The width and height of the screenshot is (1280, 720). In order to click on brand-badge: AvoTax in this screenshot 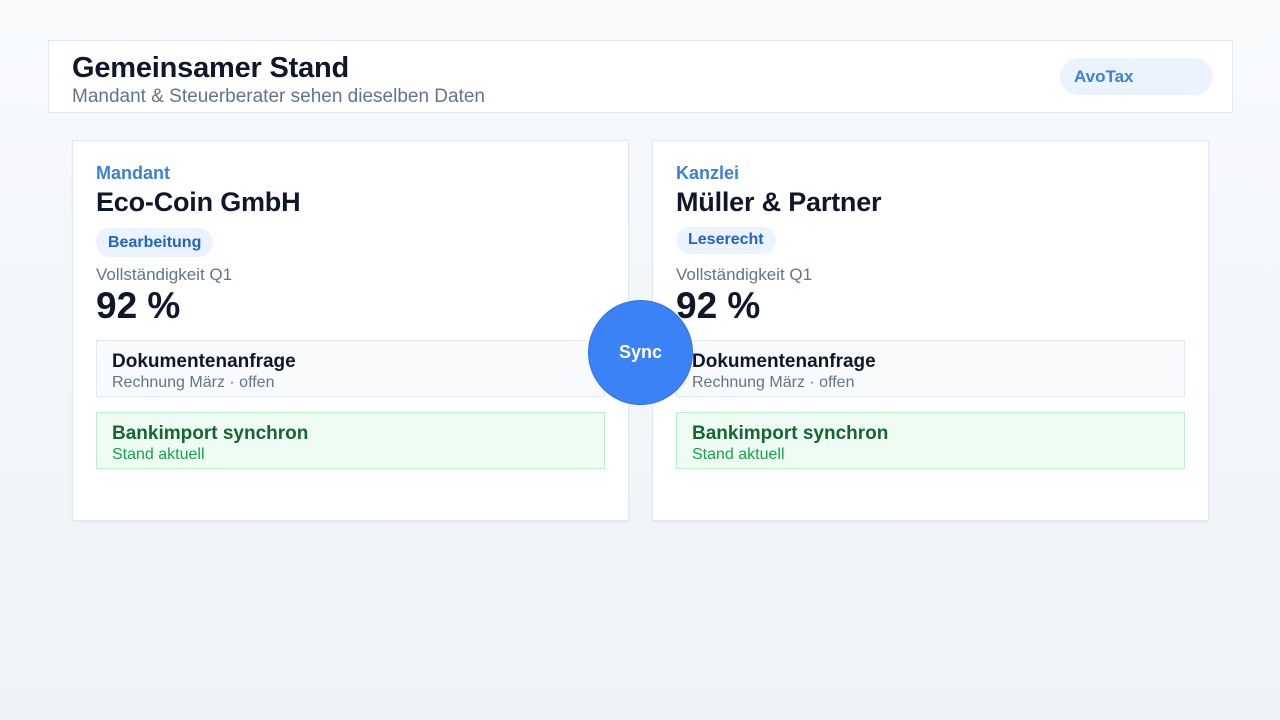, I will do `click(1136, 76)`.